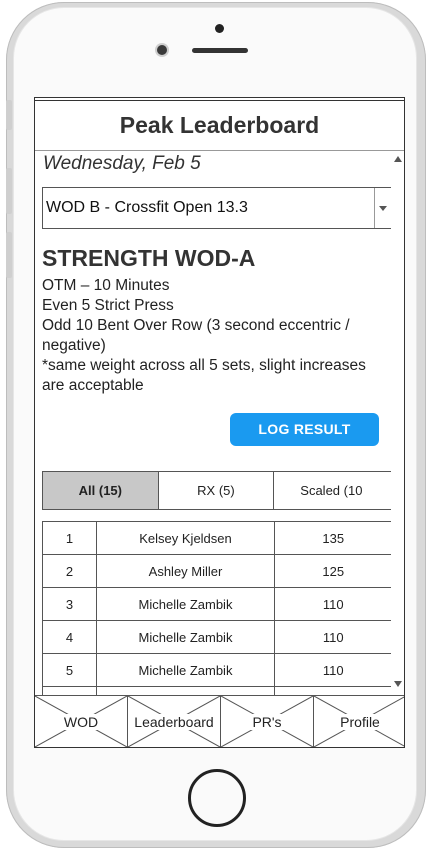 This screenshot has height=853, width=433. I want to click on nav-tab-prs: PR's, so click(267, 721).